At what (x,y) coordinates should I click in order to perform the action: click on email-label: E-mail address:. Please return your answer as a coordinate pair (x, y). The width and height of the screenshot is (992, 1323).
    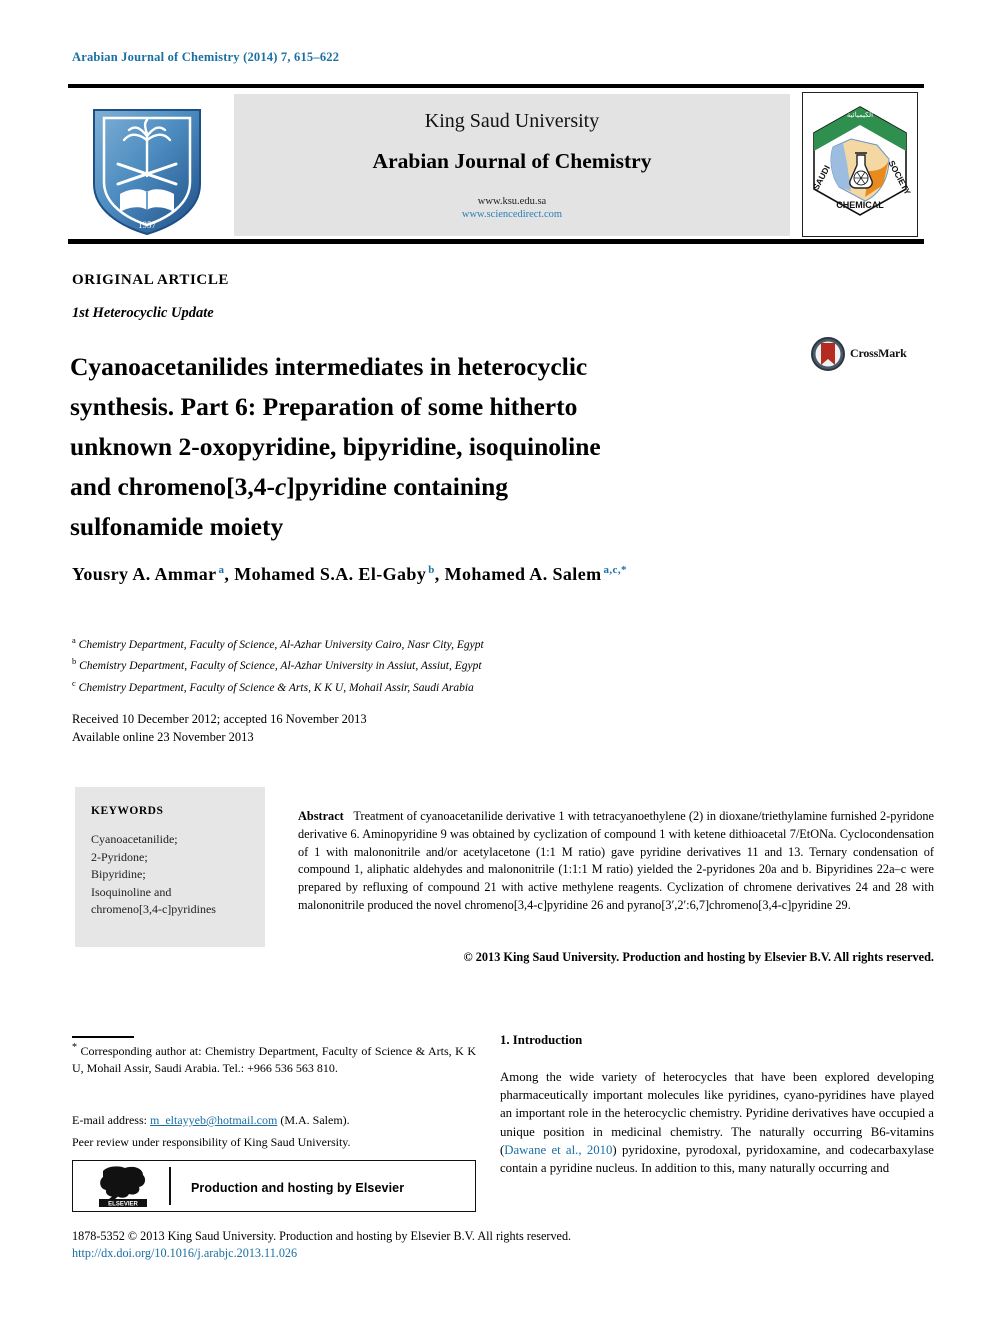
    Looking at the image, I should click on (109, 1120).